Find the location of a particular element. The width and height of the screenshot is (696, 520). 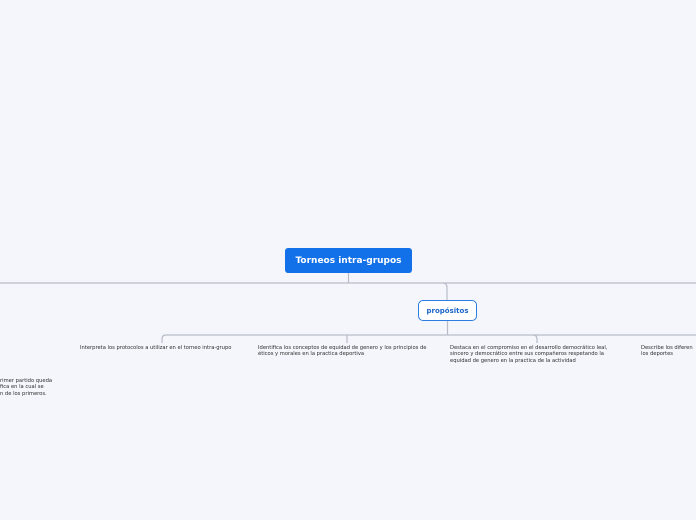

root-topic-label: Torneos intra-grupos is located at coordinates (348, 260).